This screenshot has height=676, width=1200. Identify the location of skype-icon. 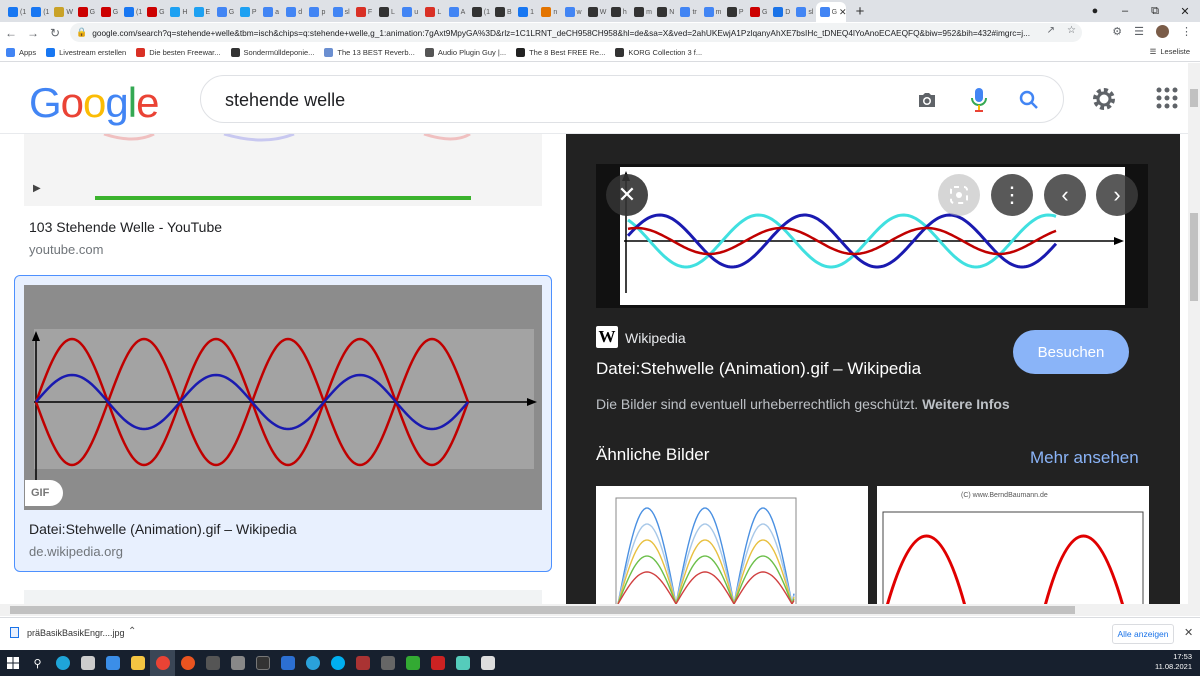
(337, 663).